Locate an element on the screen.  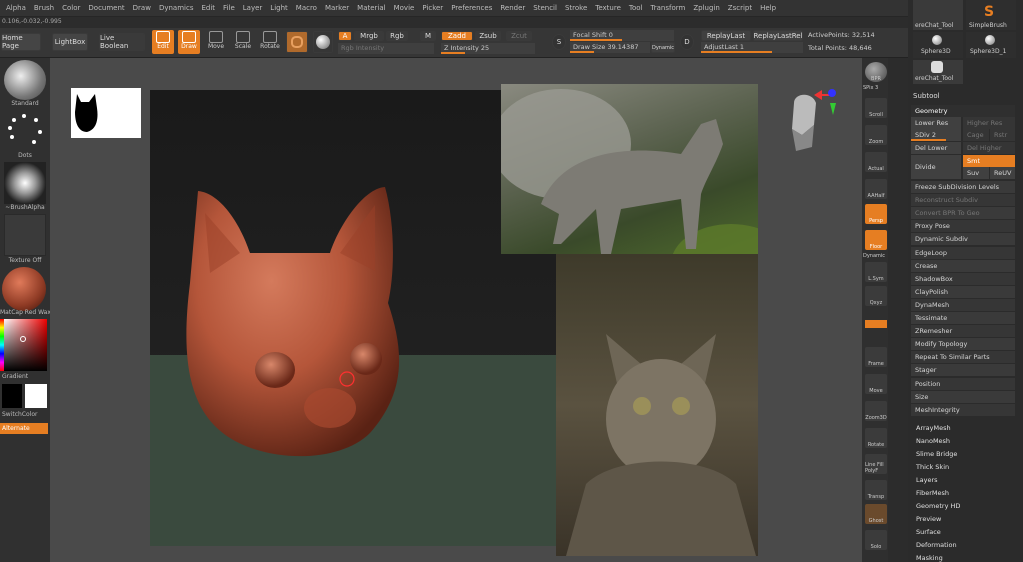
focal-shift-slider: Focal Shift 0 is located at coordinates (622, 35).